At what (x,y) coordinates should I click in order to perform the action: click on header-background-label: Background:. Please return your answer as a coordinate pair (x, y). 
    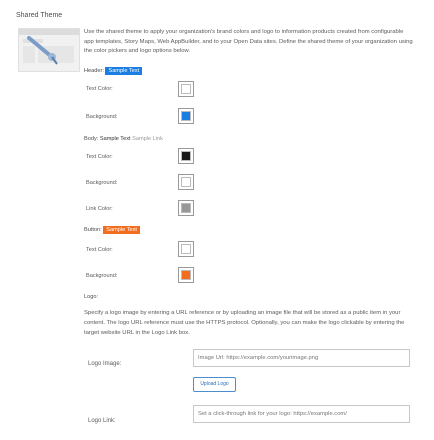
    Looking at the image, I should click on (102, 117).